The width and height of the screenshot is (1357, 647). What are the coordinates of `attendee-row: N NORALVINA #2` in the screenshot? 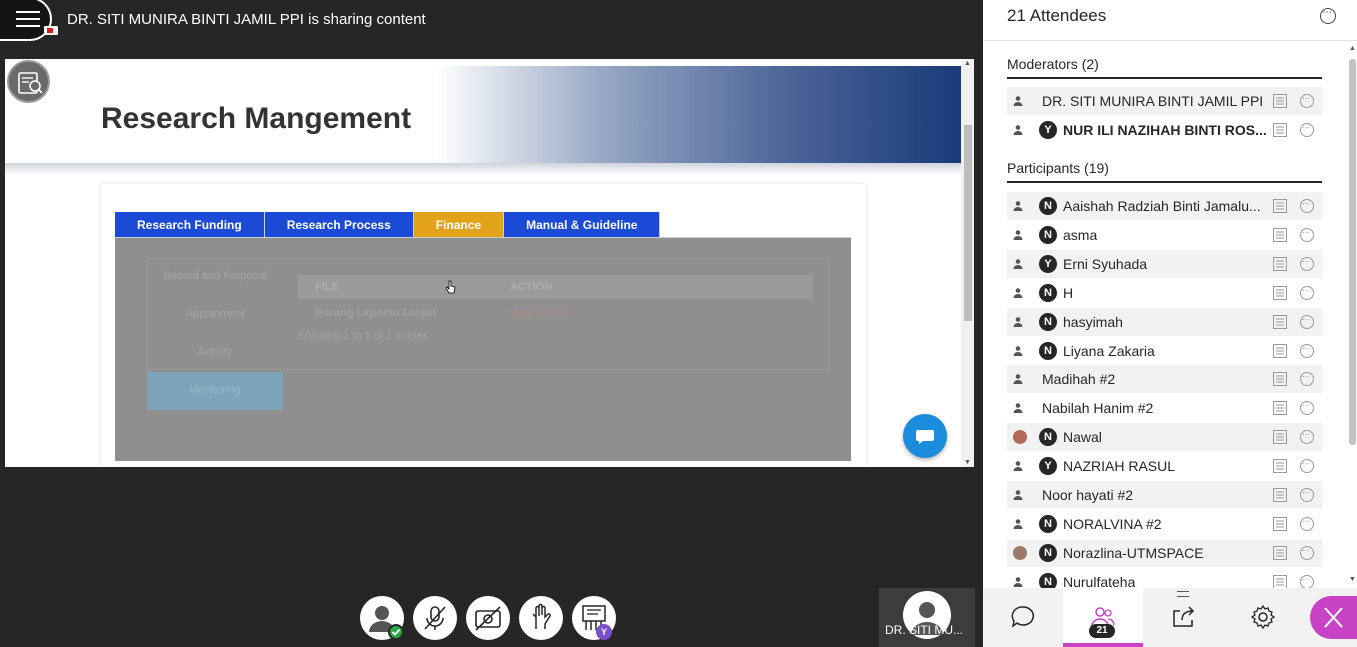 It's located at (1164, 524).